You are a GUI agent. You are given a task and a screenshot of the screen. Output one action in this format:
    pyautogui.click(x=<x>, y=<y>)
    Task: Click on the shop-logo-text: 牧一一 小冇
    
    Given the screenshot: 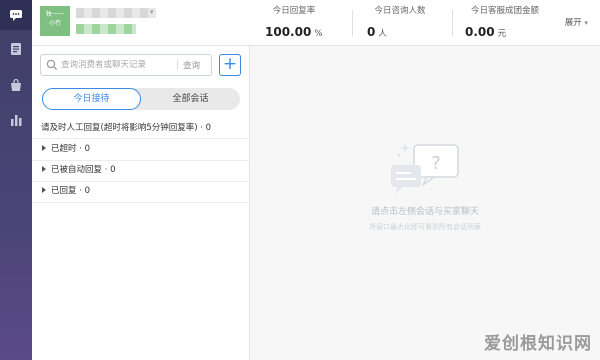 What is the action you would take?
    pyautogui.click(x=54, y=19)
    